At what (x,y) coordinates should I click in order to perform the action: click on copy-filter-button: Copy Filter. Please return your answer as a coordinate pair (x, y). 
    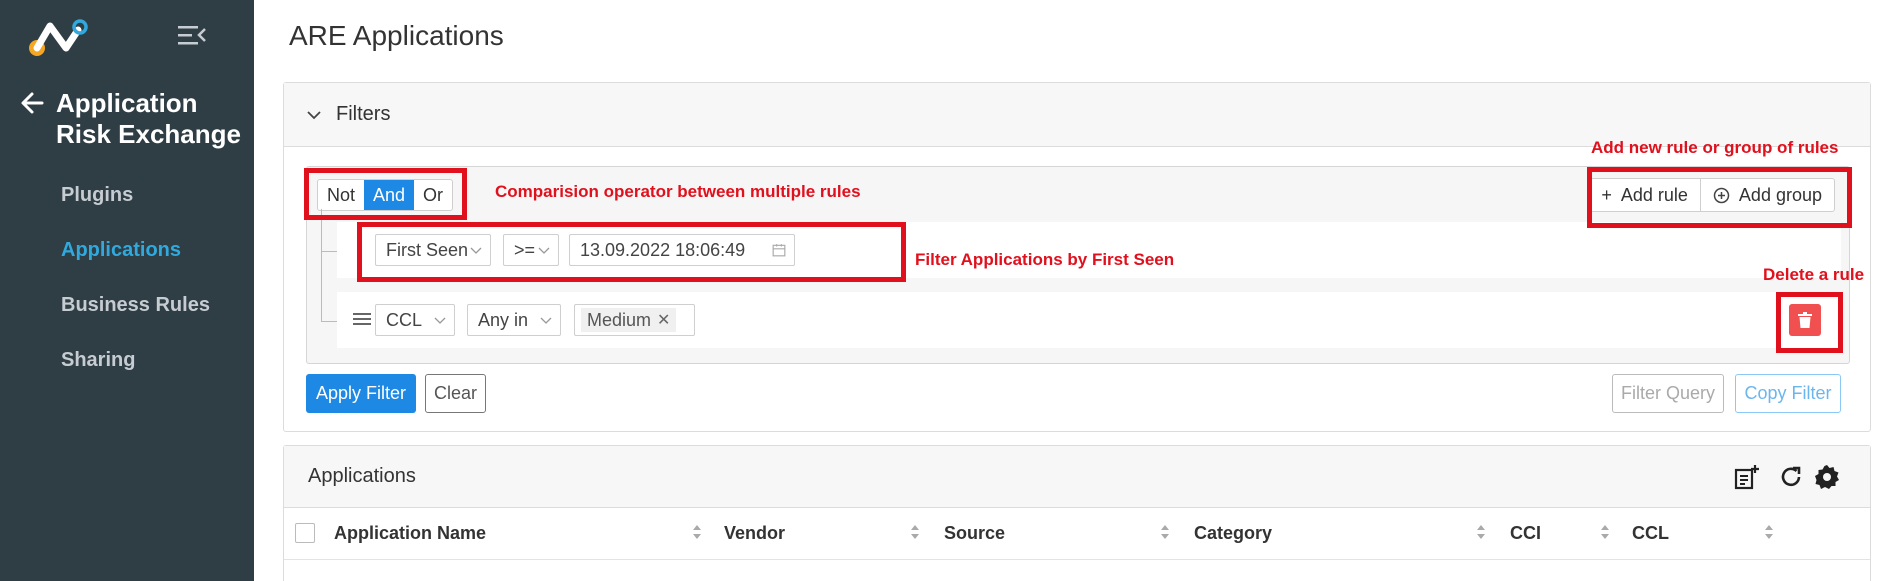
    Looking at the image, I should click on (1788, 393).